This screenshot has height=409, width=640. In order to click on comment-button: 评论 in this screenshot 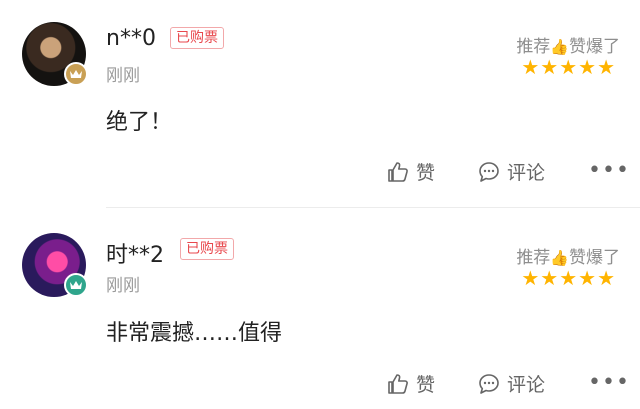, I will do `click(511, 383)`.